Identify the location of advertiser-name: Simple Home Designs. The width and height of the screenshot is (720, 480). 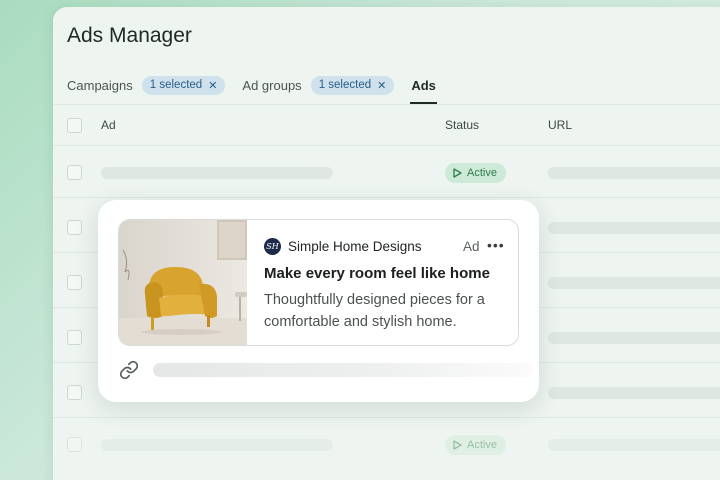
(355, 246).